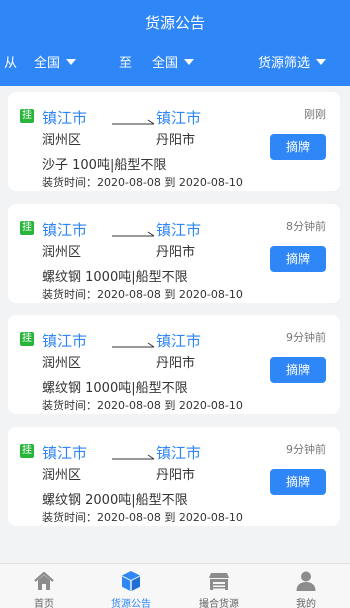 The image size is (350, 608). What do you see at coordinates (165, 63) in the screenshot?
I see `to-region-value: 全国` at bounding box center [165, 63].